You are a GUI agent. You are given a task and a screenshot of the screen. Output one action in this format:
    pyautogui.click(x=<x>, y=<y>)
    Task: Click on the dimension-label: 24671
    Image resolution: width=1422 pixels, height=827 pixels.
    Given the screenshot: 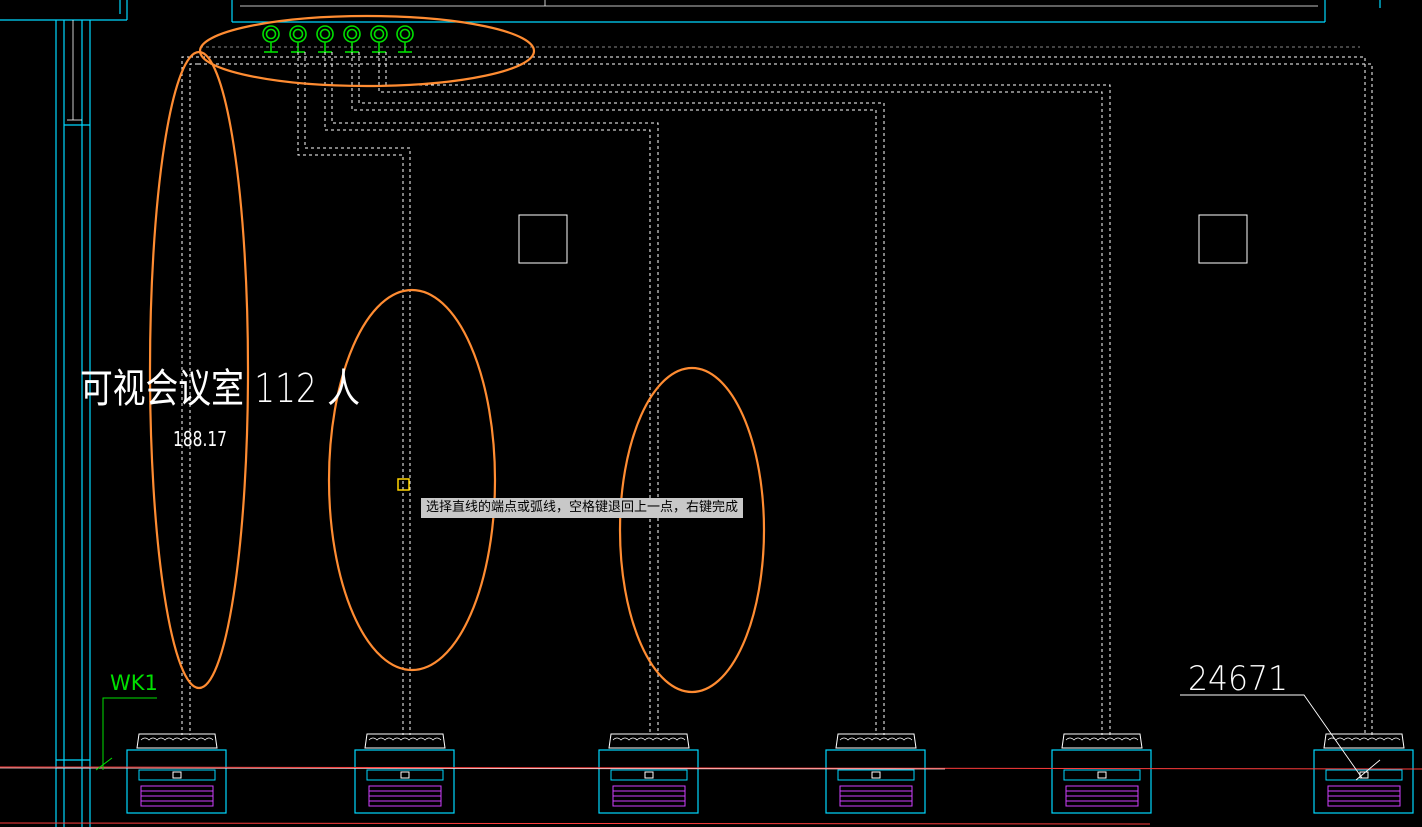 What is the action you would take?
    pyautogui.click(x=1238, y=679)
    